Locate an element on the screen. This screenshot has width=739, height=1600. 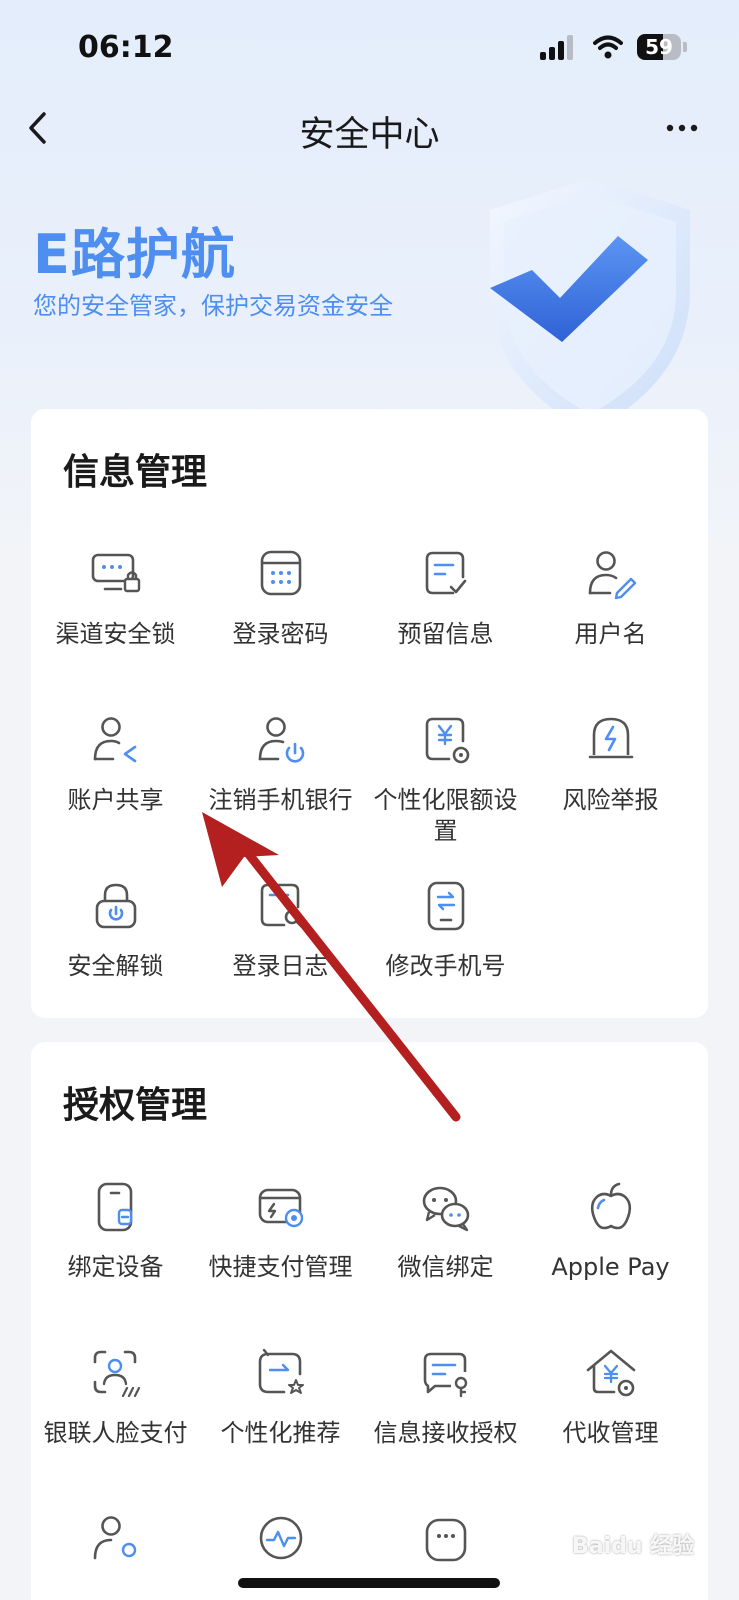
status-time: 06:12 is located at coordinates (126, 47).